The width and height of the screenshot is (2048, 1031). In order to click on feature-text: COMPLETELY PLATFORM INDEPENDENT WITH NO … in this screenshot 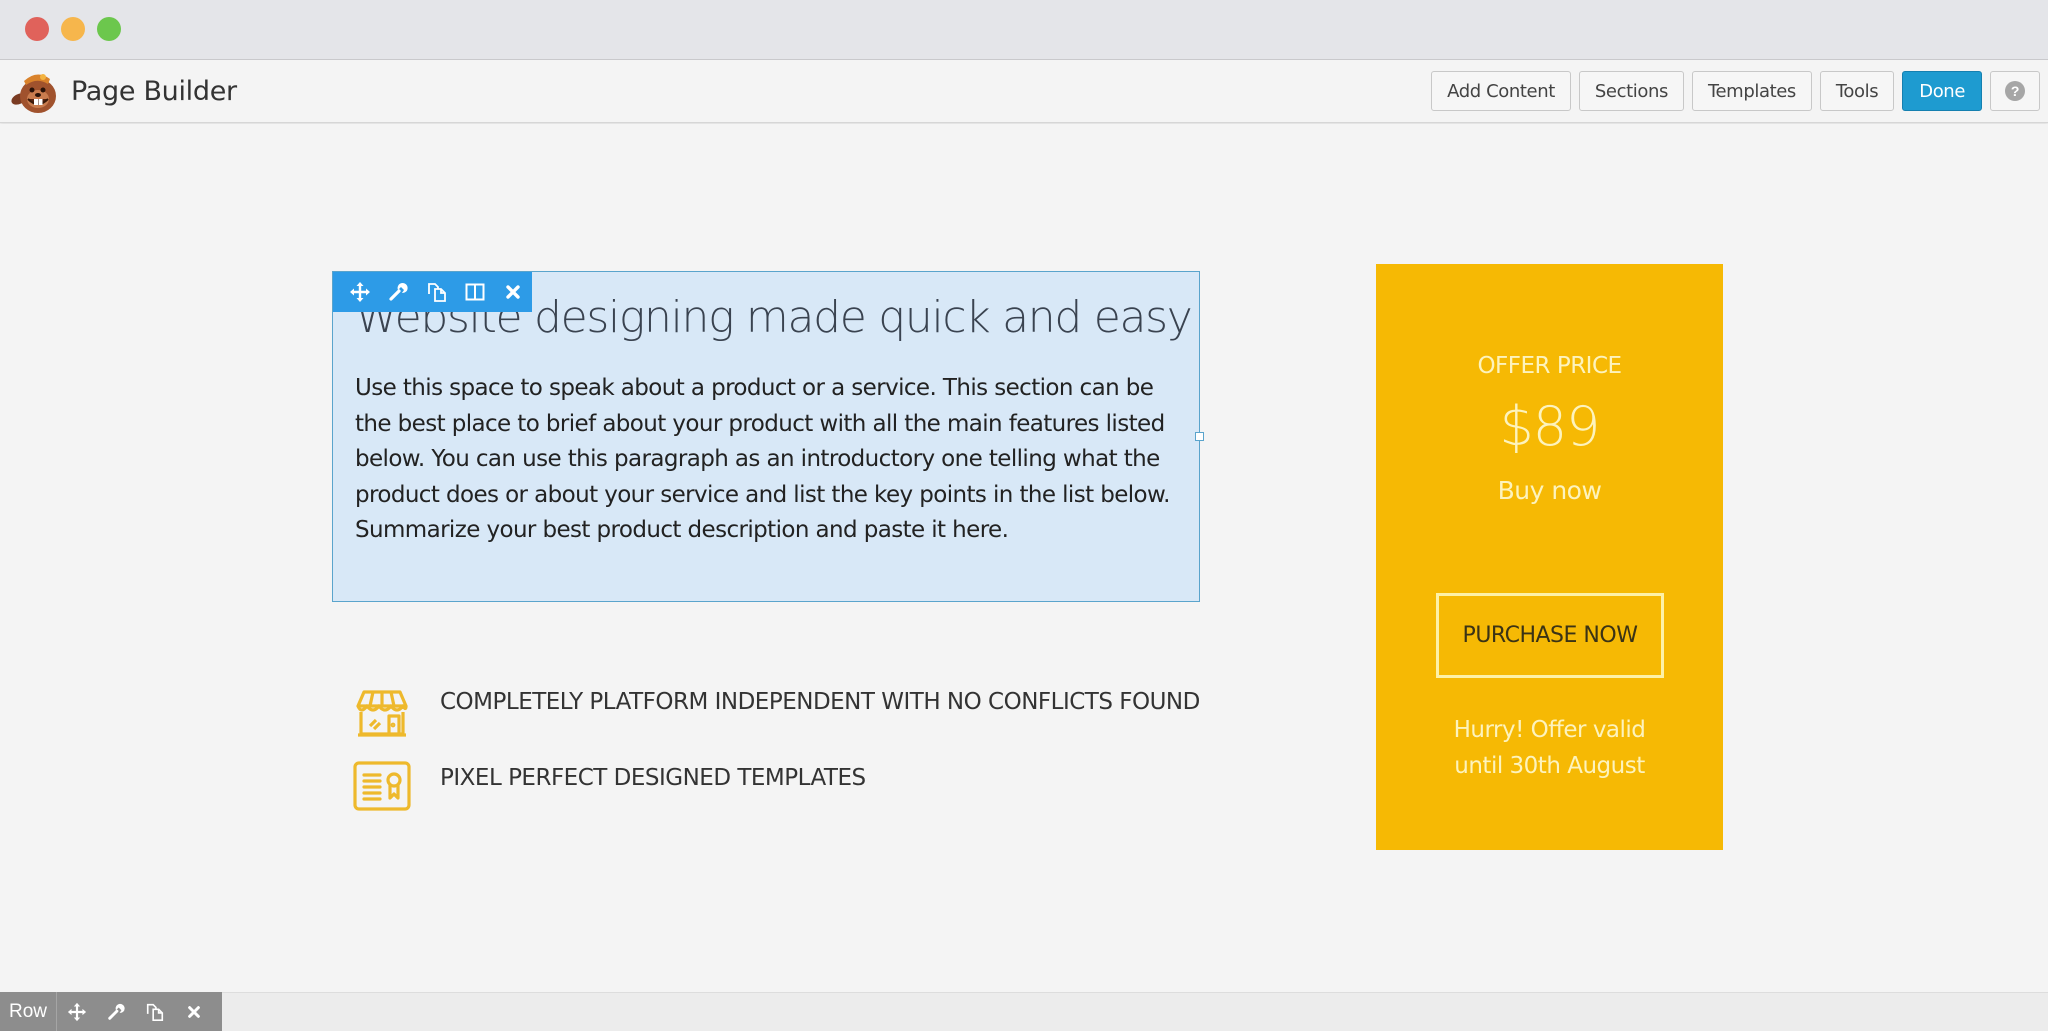, I will do `click(820, 702)`.